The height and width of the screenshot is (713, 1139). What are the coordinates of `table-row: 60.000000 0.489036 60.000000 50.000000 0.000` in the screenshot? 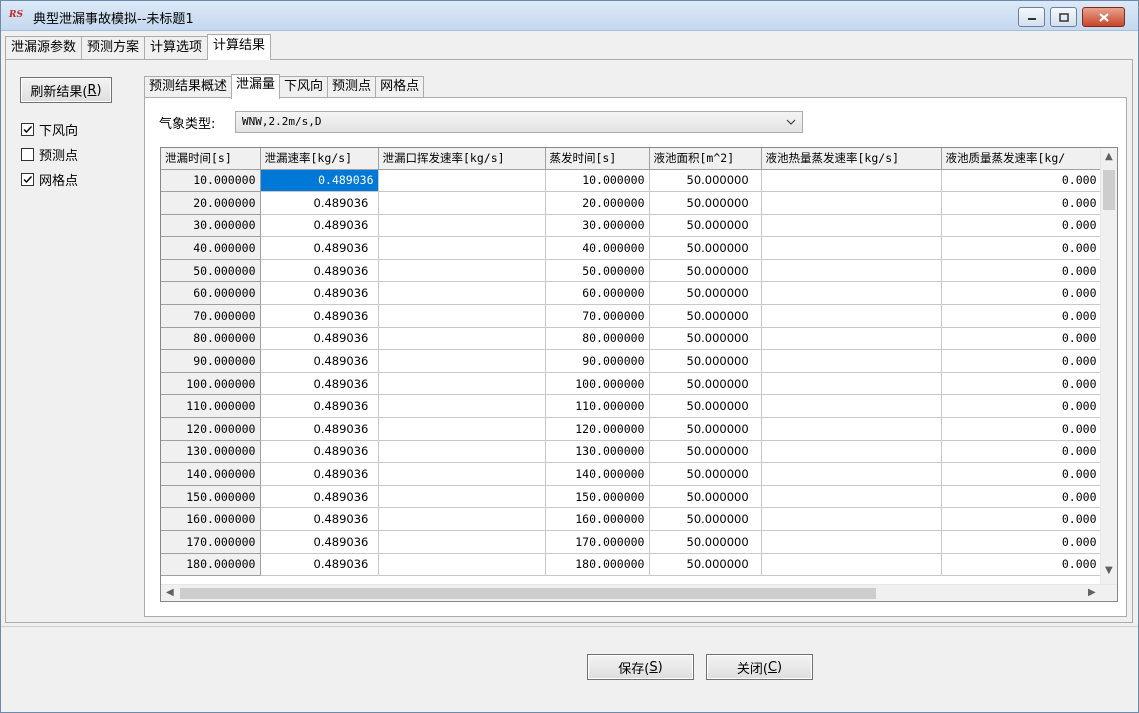 It's located at (631, 293).